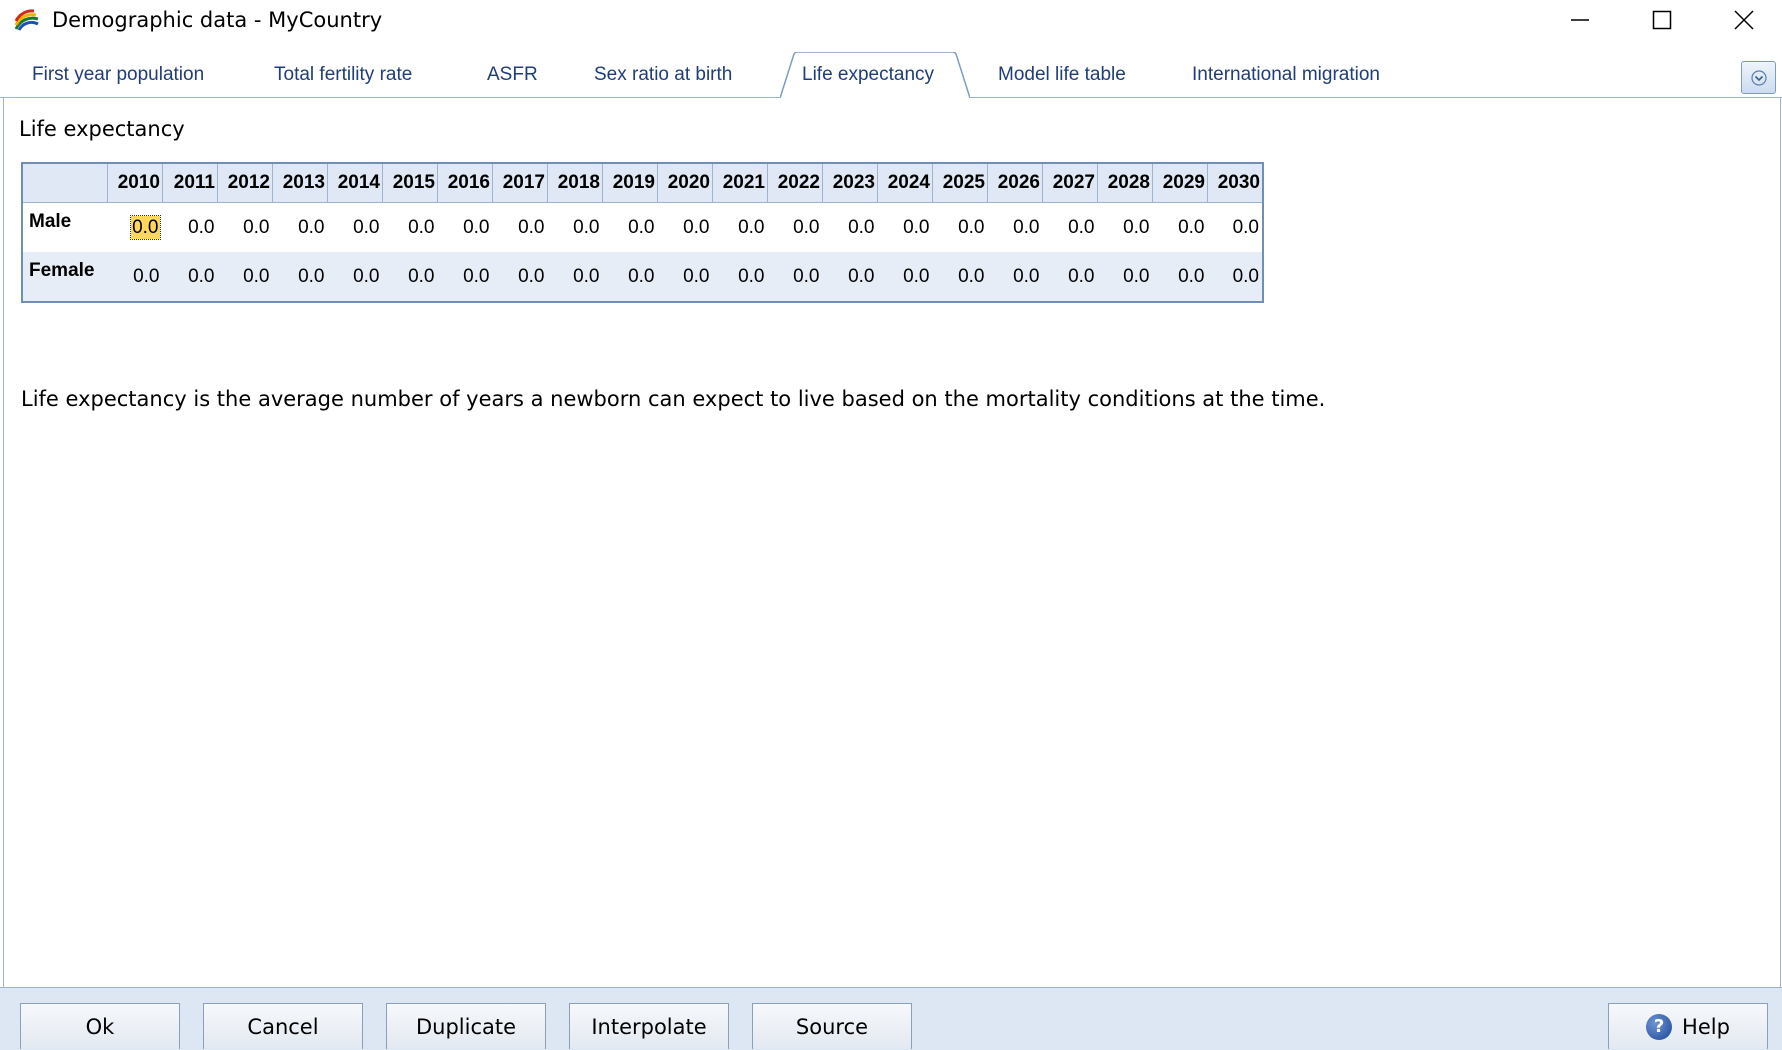 This screenshot has height=1050, width=1782. Describe the element at coordinates (649, 1026) in the screenshot. I see `interpolate-button: Interpolate` at that location.